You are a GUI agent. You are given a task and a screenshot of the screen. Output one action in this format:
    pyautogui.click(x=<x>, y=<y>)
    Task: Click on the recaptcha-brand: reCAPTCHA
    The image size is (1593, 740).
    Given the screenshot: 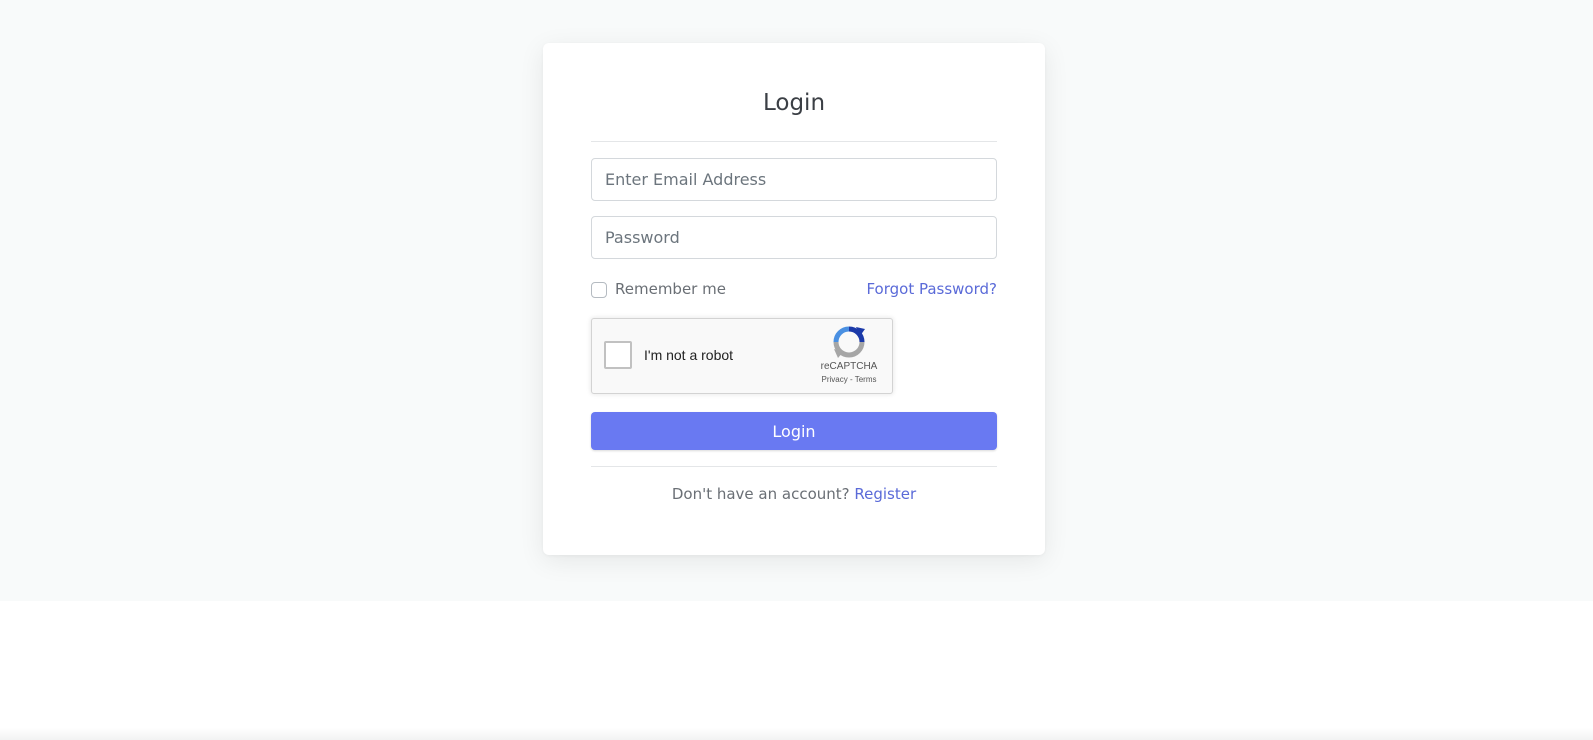 What is the action you would take?
    pyautogui.click(x=849, y=366)
    